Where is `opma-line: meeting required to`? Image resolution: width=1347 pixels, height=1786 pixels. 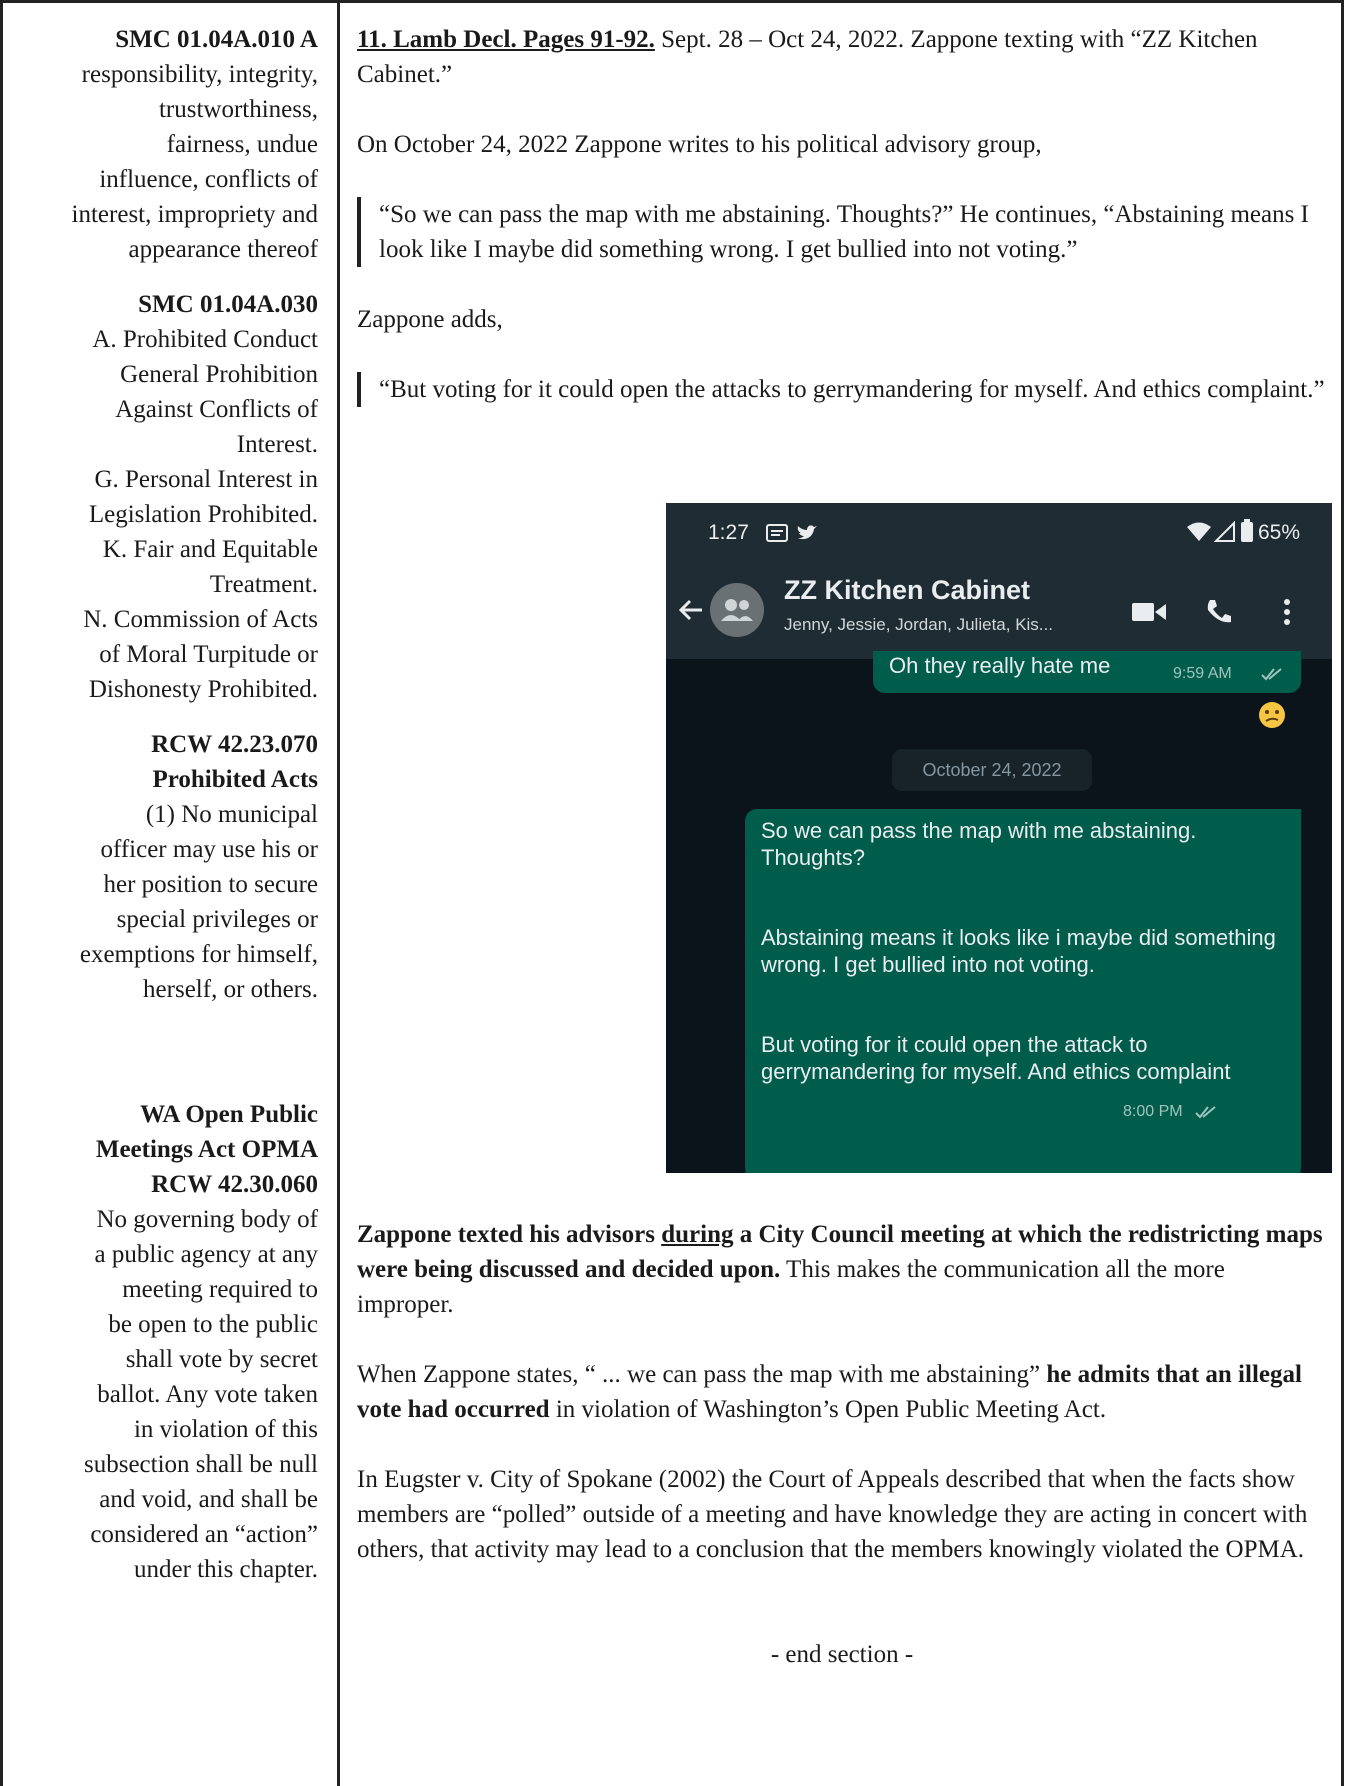 opma-line: meeting required to is located at coordinates (220, 1289).